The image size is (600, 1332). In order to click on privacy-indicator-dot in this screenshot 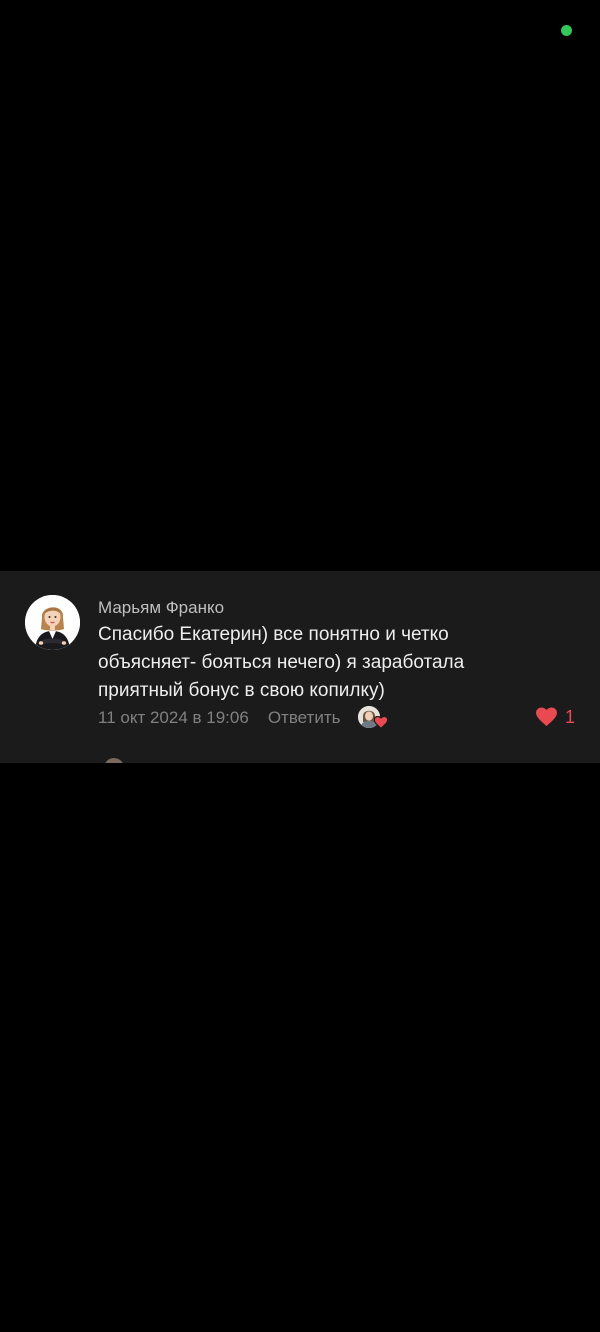, I will do `click(566, 30)`.